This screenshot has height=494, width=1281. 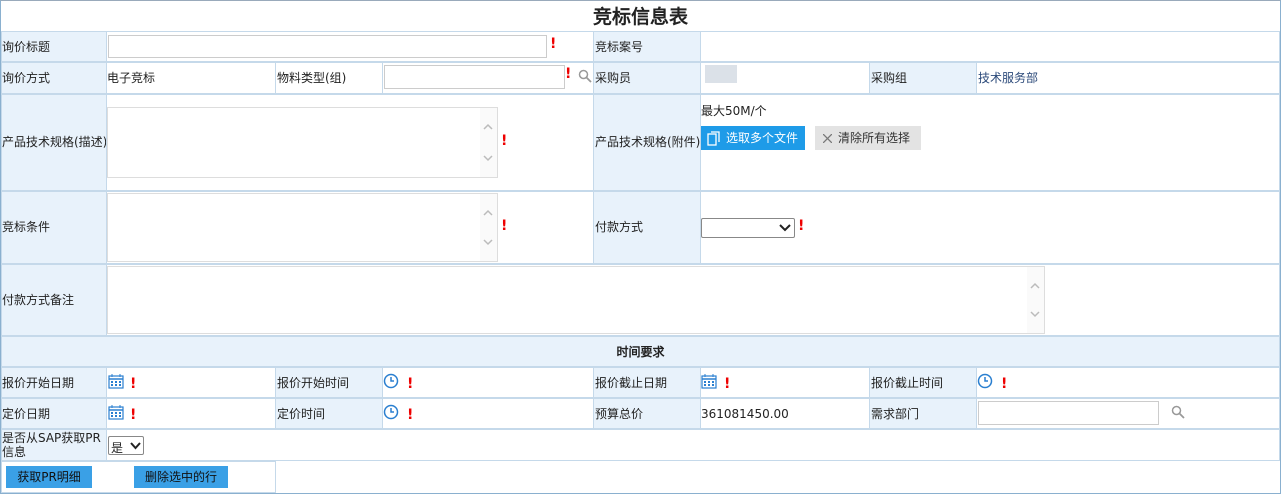 I want to click on spec-desc-label: 产品技术规格(描述), so click(x=55, y=142).